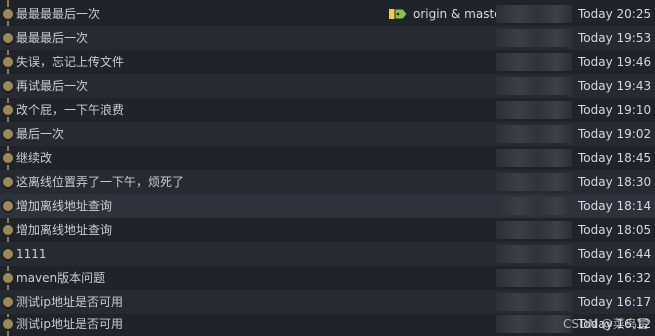 This screenshot has height=336, width=655. Describe the element at coordinates (605, 324) in the screenshot. I see `watermark: CSDN @菜鸟雷` at that location.